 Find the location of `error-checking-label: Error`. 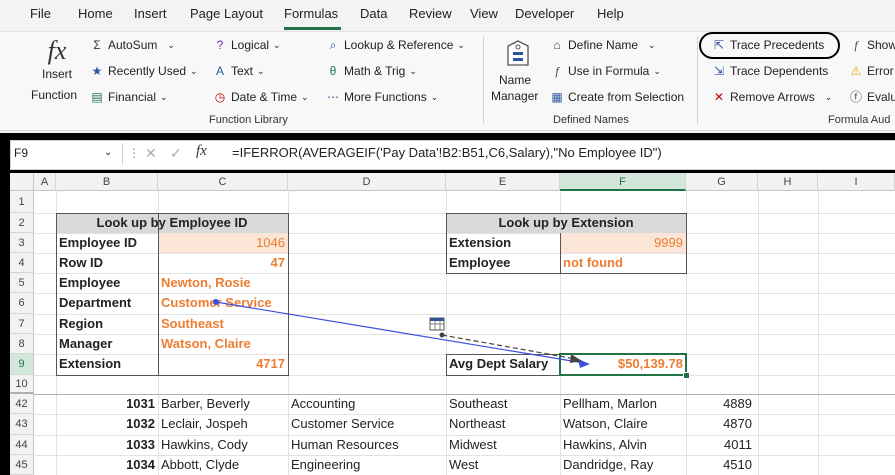

error-checking-label: Error is located at coordinates (880, 71).